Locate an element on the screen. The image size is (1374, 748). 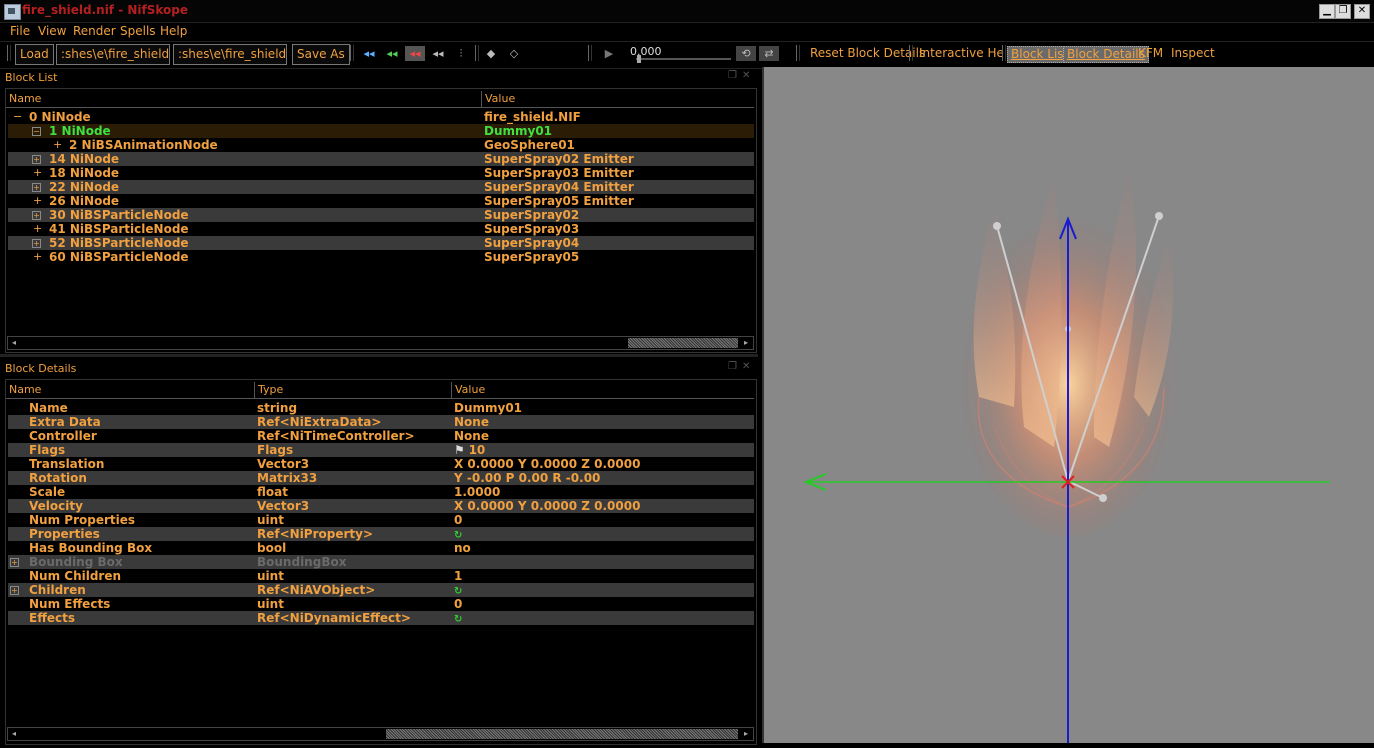
detail-row: Properties Ref<NiProperty> ↻ is located at coordinates (381, 534).